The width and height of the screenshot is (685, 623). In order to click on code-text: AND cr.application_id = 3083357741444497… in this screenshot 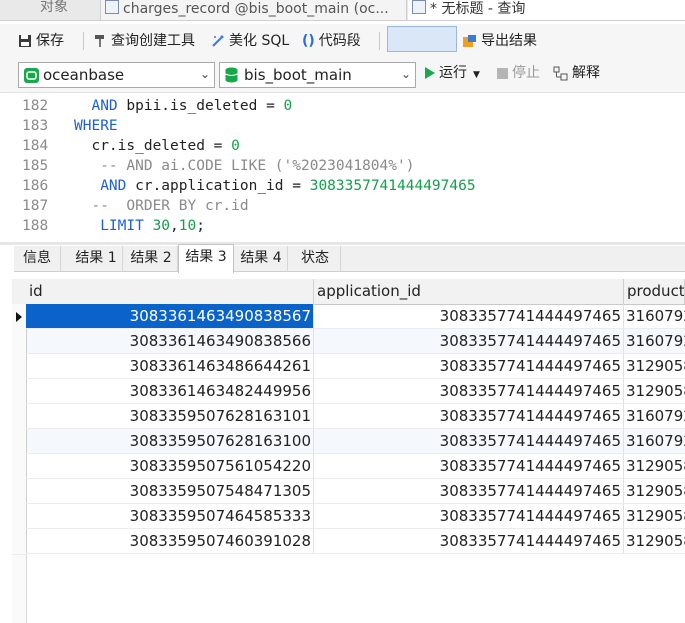, I will do `click(275, 186)`.